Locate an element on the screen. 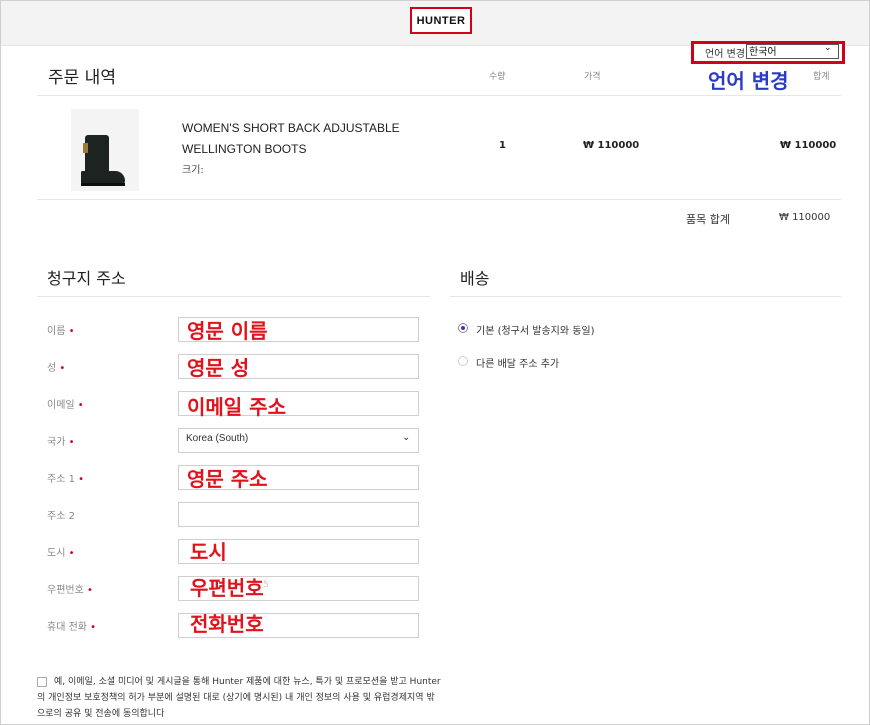  subtotal-label: 품목 합계 is located at coordinates (708, 219).